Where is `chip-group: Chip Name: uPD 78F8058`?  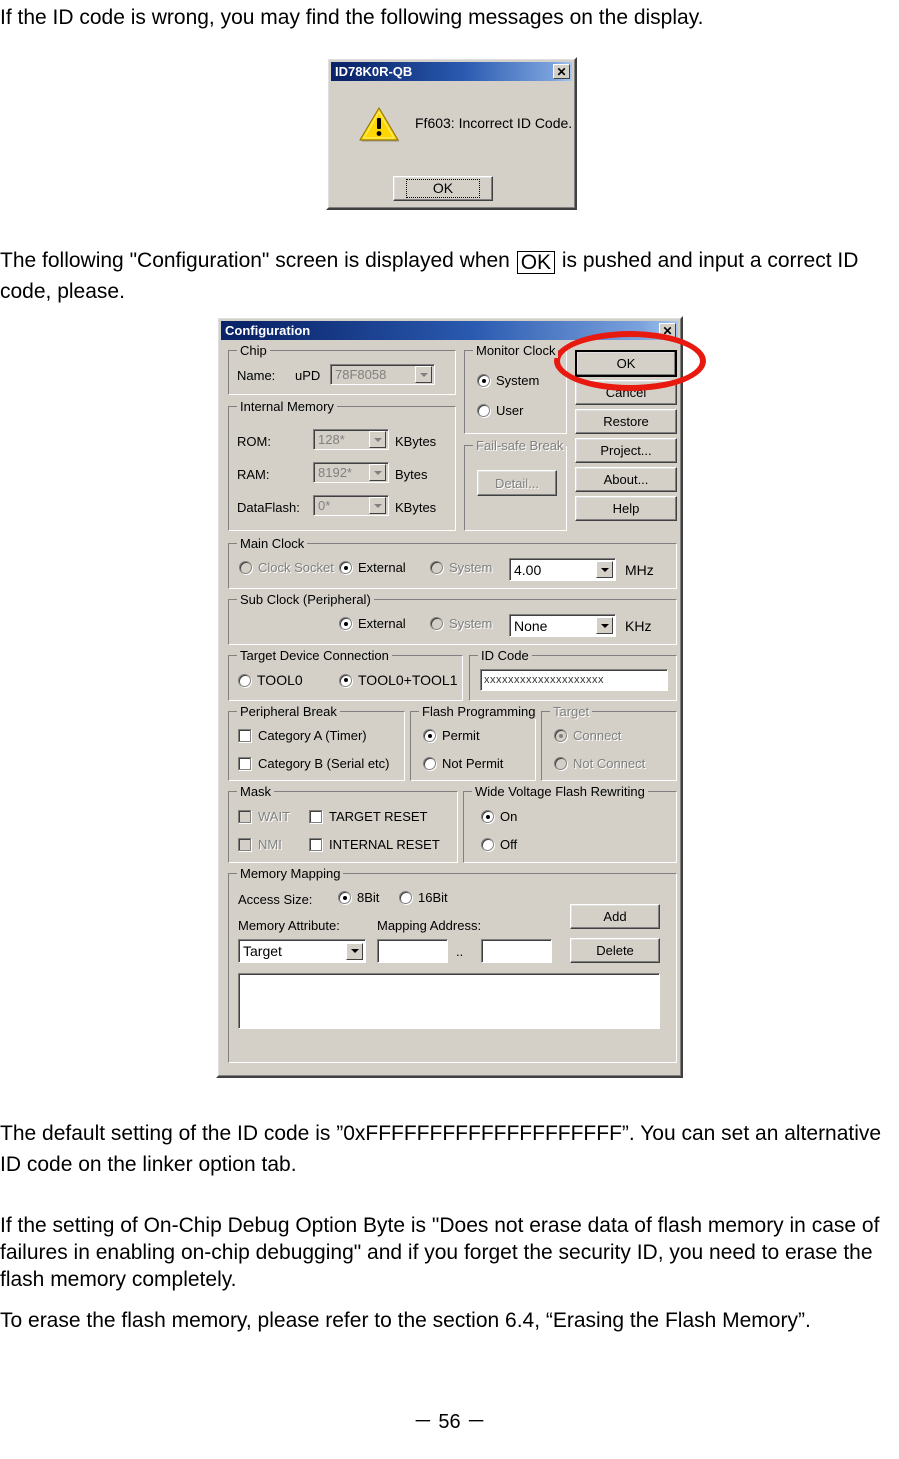 chip-group: Chip Name: uPD 78F8058 is located at coordinates (342, 369).